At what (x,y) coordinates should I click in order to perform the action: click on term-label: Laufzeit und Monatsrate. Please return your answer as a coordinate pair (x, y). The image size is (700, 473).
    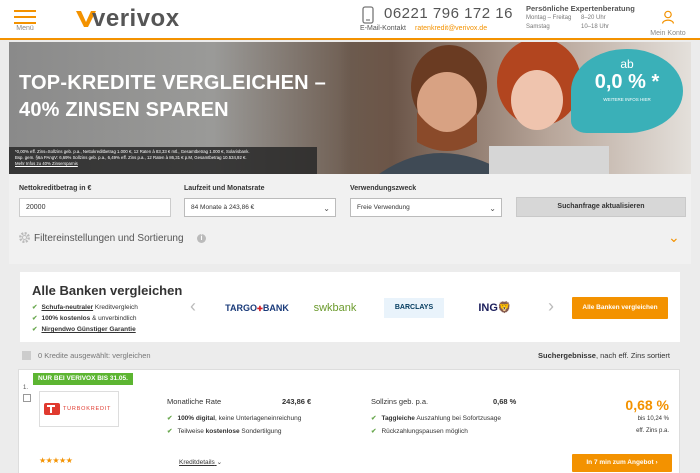
    Looking at the image, I should click on (224, 188).